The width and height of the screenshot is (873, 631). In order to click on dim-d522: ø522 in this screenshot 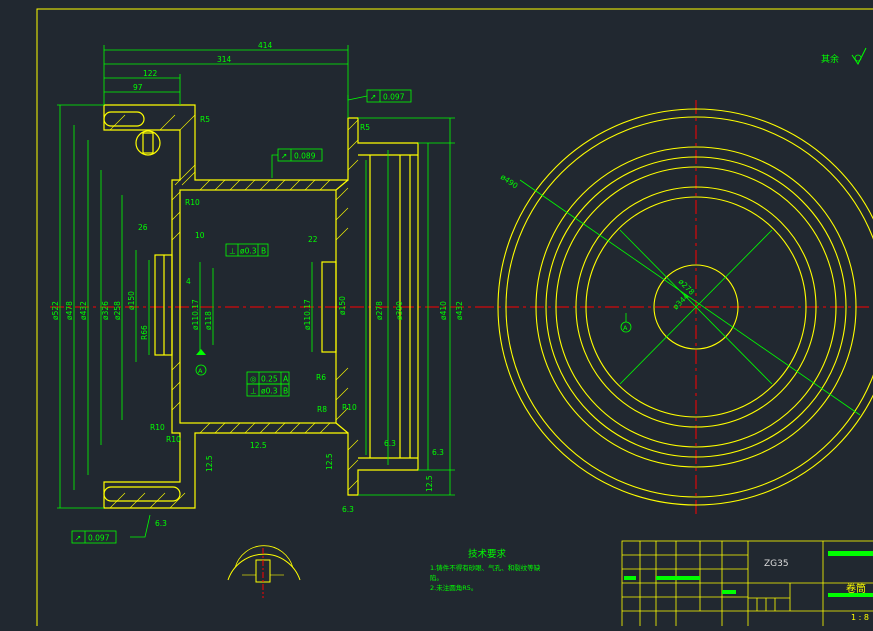, I will do `click(55, 310)`.